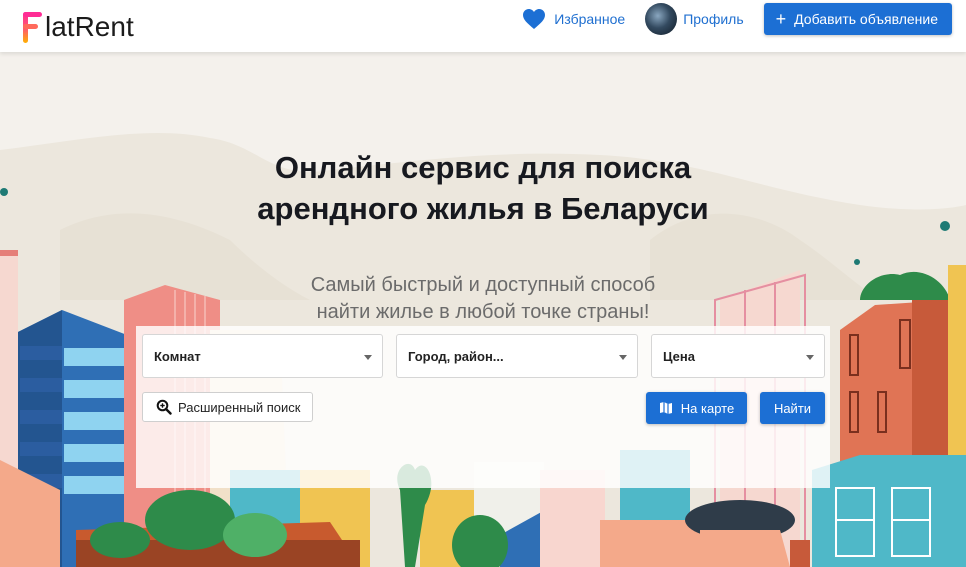  What do you see at coordinates (32, 27) in the screenshot?
I see `logo-f-icon` at bounding box center [32, 27].